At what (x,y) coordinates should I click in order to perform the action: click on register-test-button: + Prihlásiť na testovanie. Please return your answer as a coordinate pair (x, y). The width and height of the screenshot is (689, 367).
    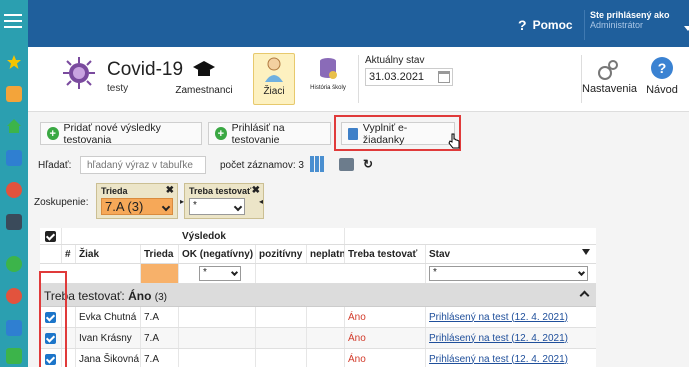
    Looking at the image, I should click on (269, 134).